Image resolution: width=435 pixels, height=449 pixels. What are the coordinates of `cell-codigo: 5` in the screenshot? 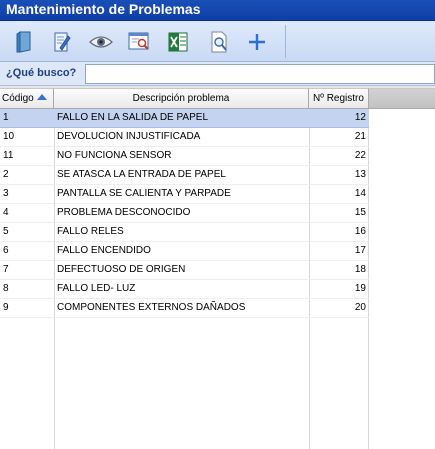 It's located at (6, 231).